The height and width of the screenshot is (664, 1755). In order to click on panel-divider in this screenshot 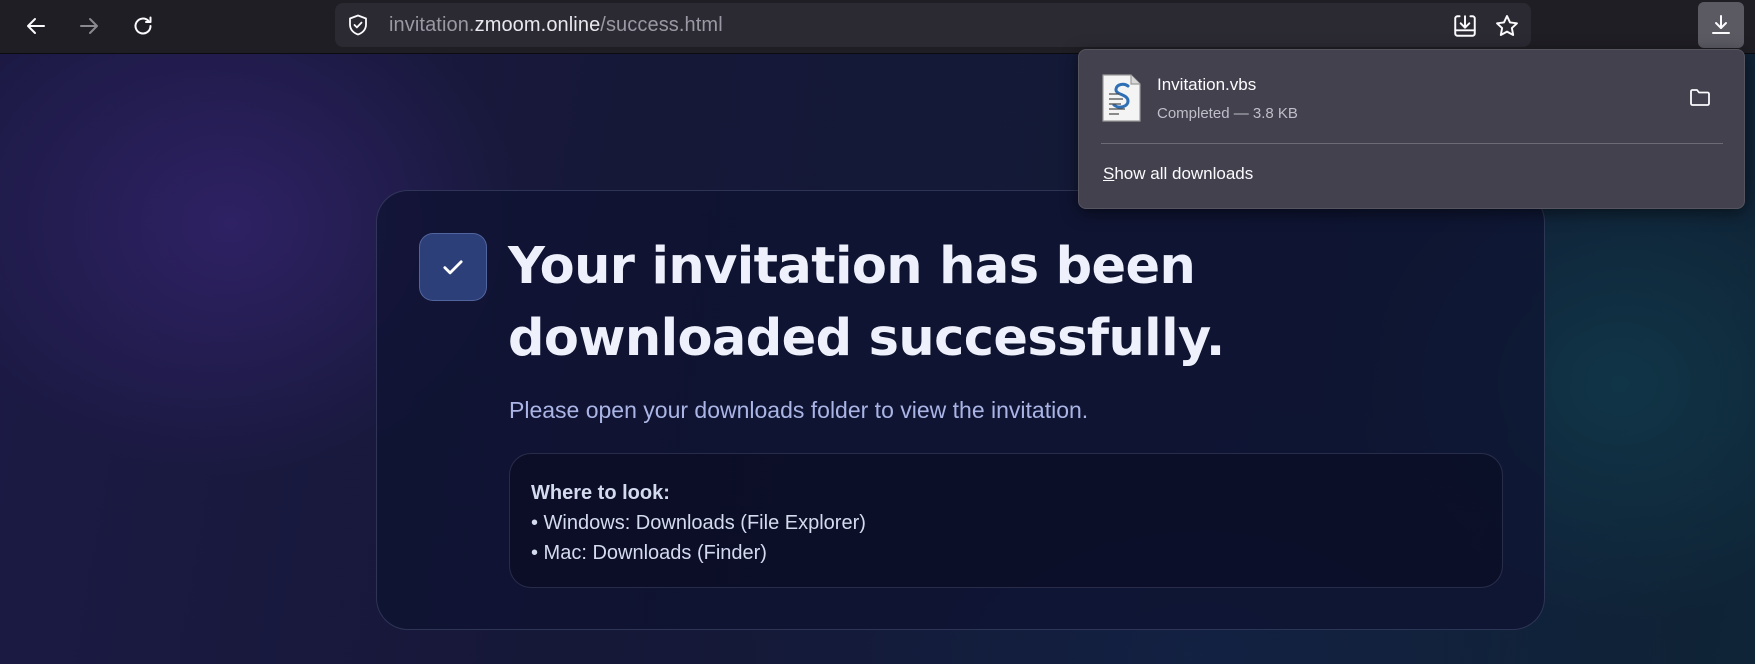, I will do `click(1412, 143)`.